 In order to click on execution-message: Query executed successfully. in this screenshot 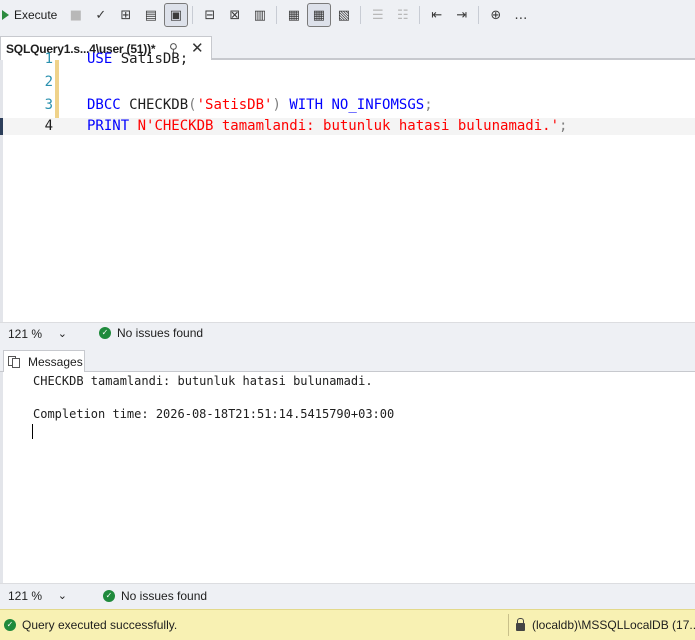, I will do `click(100, 625)`.